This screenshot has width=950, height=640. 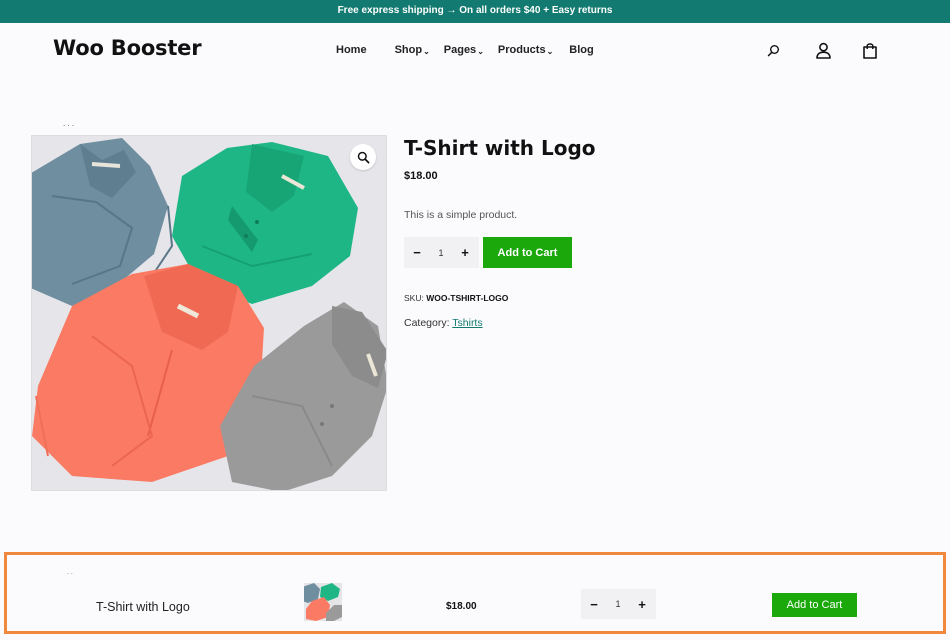 What do you see at coordinates (143, 607) in the screenshot?
I see `sticky-product-title: T-Shirt with Logo` at bounding box center [143, 607].